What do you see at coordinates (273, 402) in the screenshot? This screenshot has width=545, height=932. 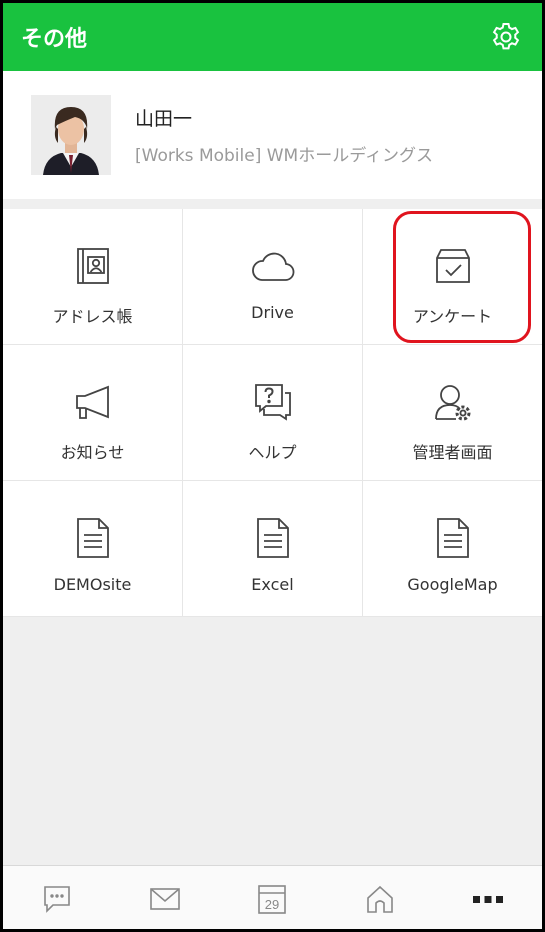 I see `help-icon` at bounding box center [273, 402].